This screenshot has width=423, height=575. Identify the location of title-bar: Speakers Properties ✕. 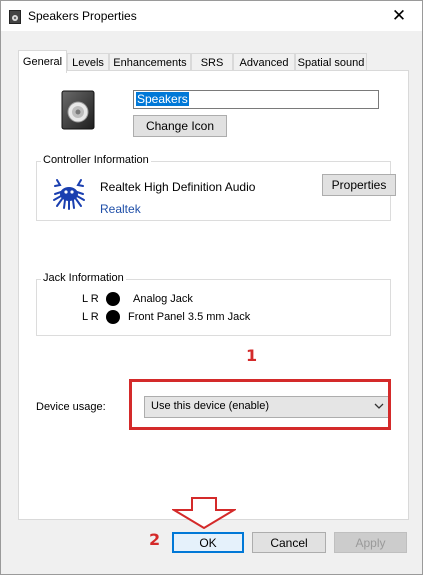
(211, 16).